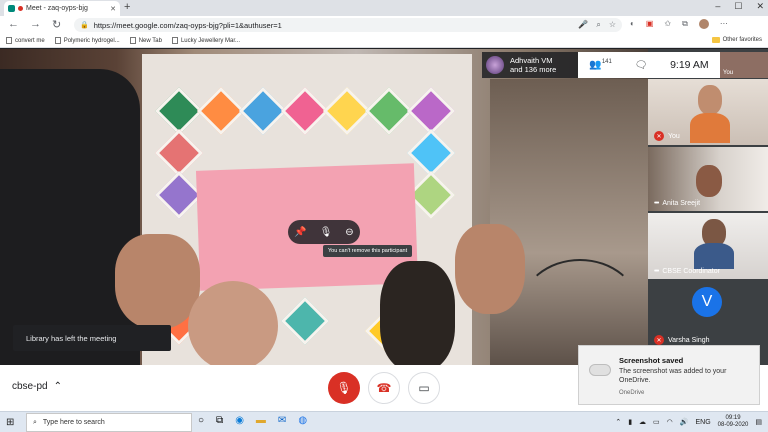 Image resolution: width=768 pixels, height=432 pixels. I want to click on profile-avatar, so click(703, 24).